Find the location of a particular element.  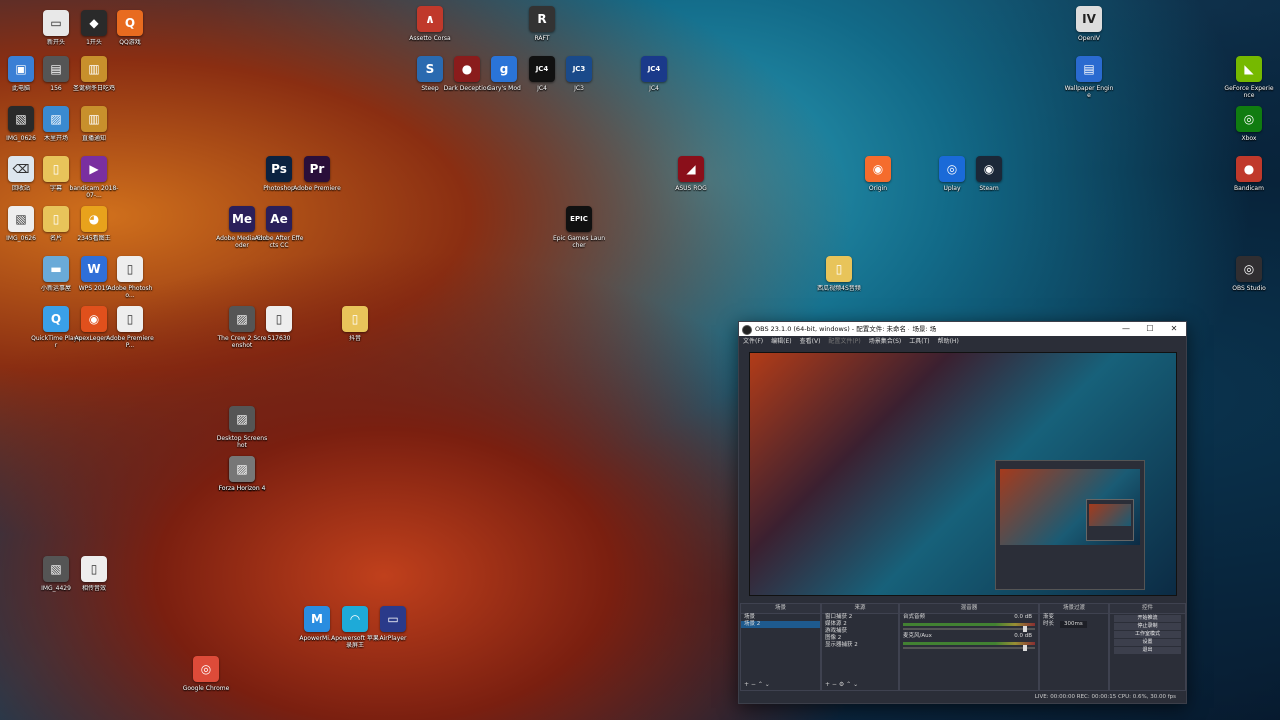

desktop-icon: ● Bandicam is located at coordinates (1249, 174).